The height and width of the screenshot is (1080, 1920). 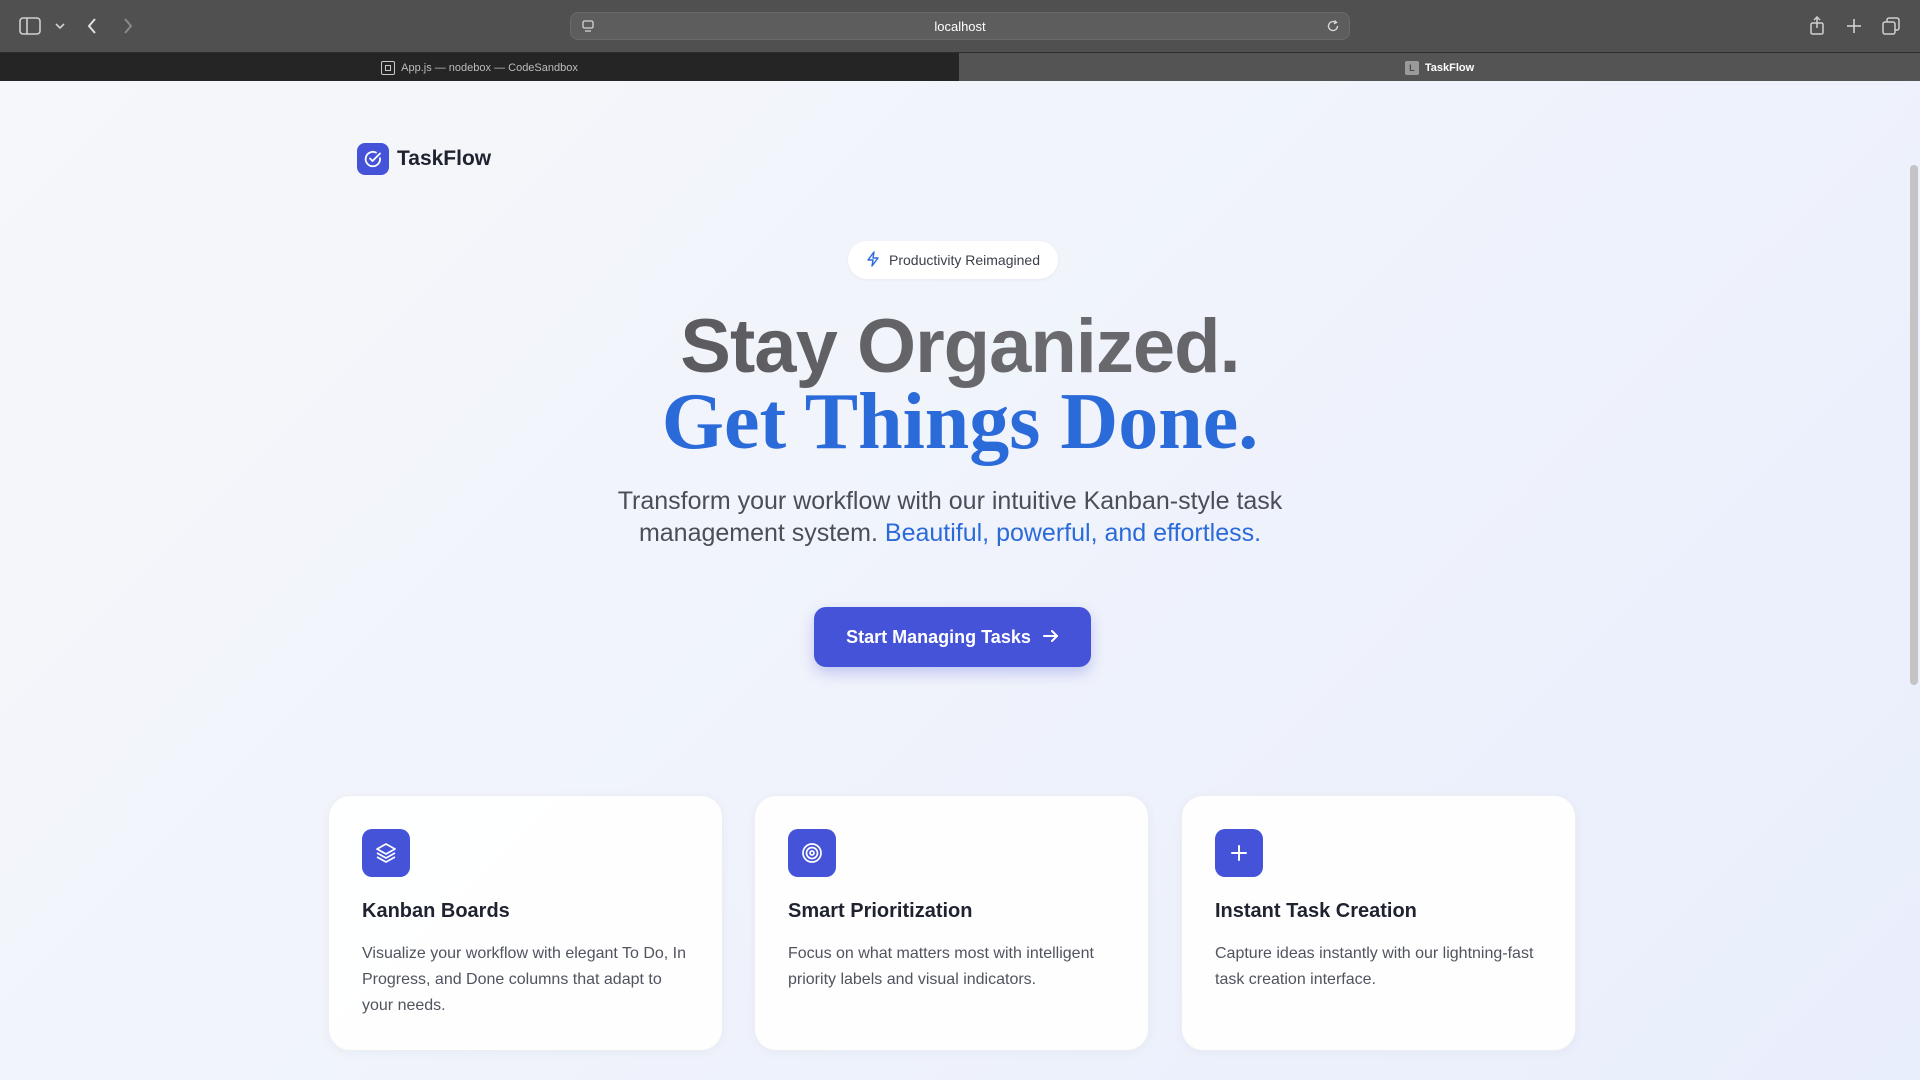 What do you see at coordinates (1449, 67) in the screenshot?
I see `tab-label: TaskFlow` at bounding box center [1449, 67].